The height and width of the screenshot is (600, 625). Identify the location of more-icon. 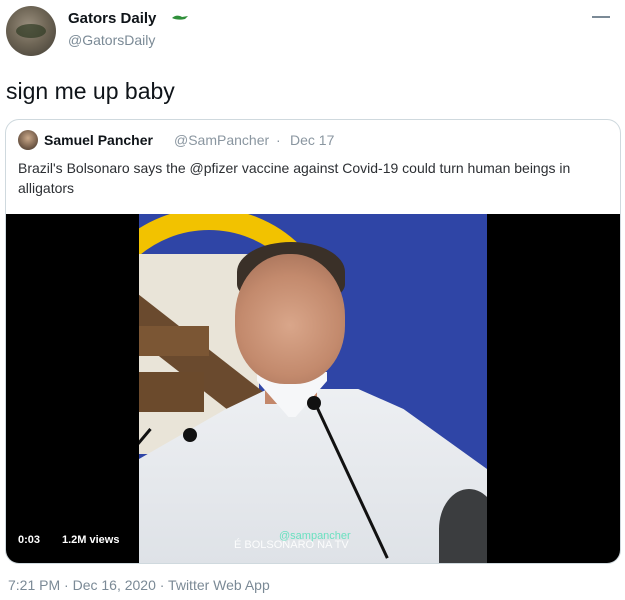
(601, 17).